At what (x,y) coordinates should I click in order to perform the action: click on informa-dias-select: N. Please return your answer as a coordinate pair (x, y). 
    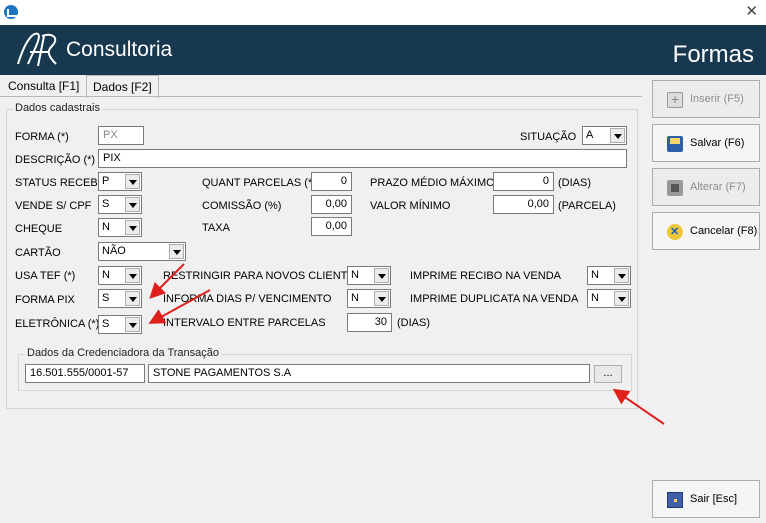
    Looking at the image, I should click on (369, 298).